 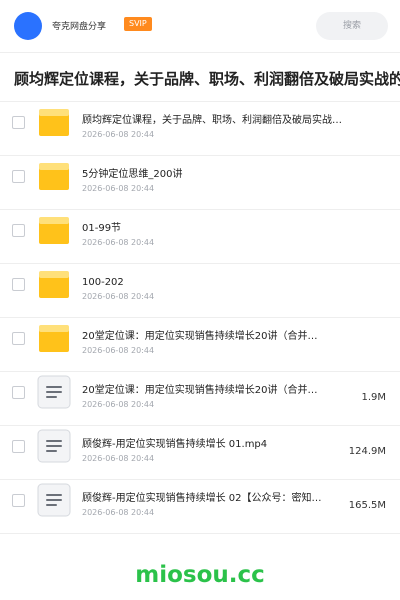 I want to click on file-name: 01-99节, so click(x=102, y=228).